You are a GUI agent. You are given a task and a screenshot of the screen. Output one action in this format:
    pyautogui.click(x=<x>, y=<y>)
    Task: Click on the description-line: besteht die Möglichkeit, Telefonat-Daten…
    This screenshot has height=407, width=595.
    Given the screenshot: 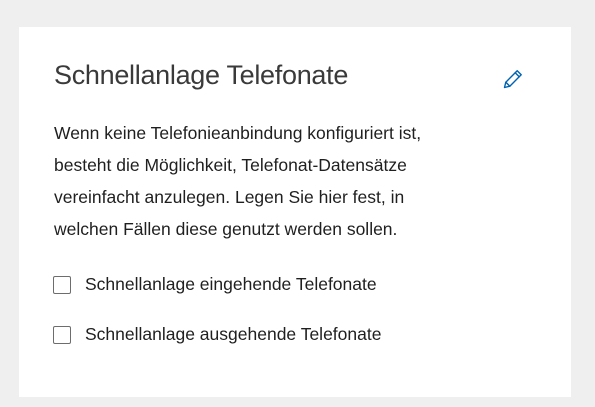 What is the action you would take?
    pyautogui.click(x=230, y=165)
    